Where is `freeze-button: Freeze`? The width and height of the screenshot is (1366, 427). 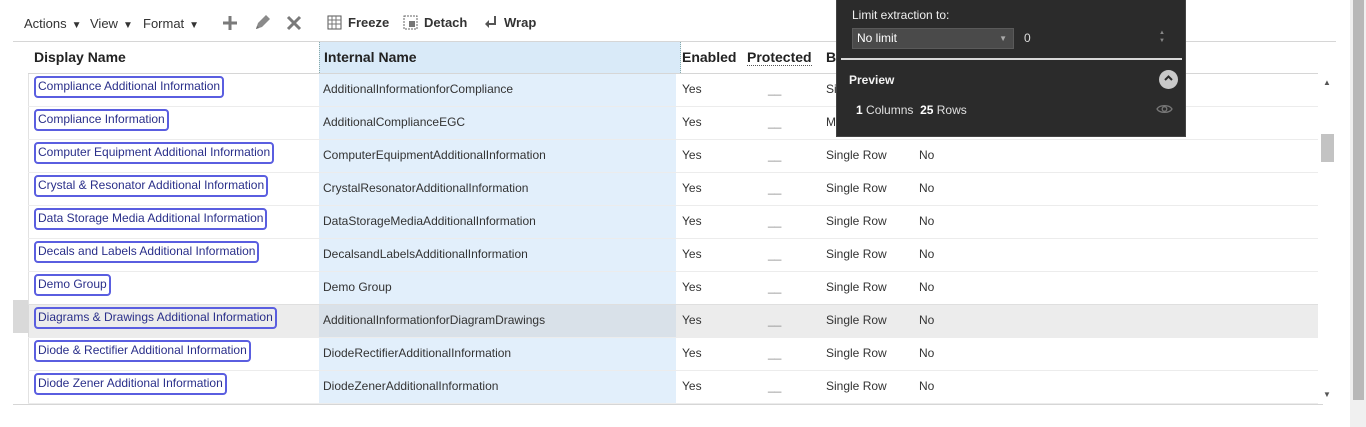
freeze-button: Freeze is located at coordinates (358, 22).